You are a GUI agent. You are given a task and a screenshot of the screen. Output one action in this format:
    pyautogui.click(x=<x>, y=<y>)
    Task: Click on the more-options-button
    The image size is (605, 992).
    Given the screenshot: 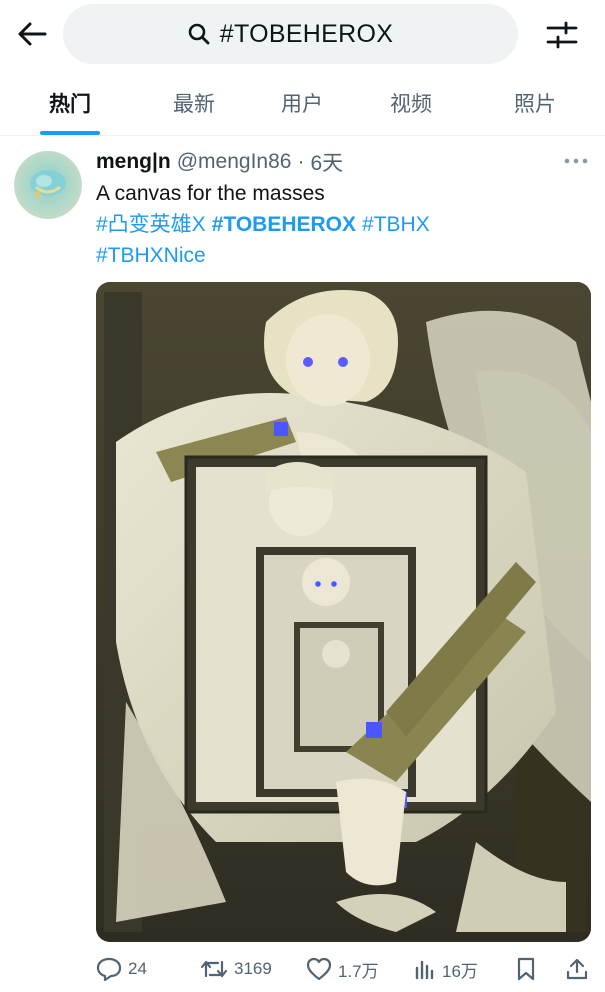 What is the action you would take?
    pyautogui.click(x=576, y=161)
    